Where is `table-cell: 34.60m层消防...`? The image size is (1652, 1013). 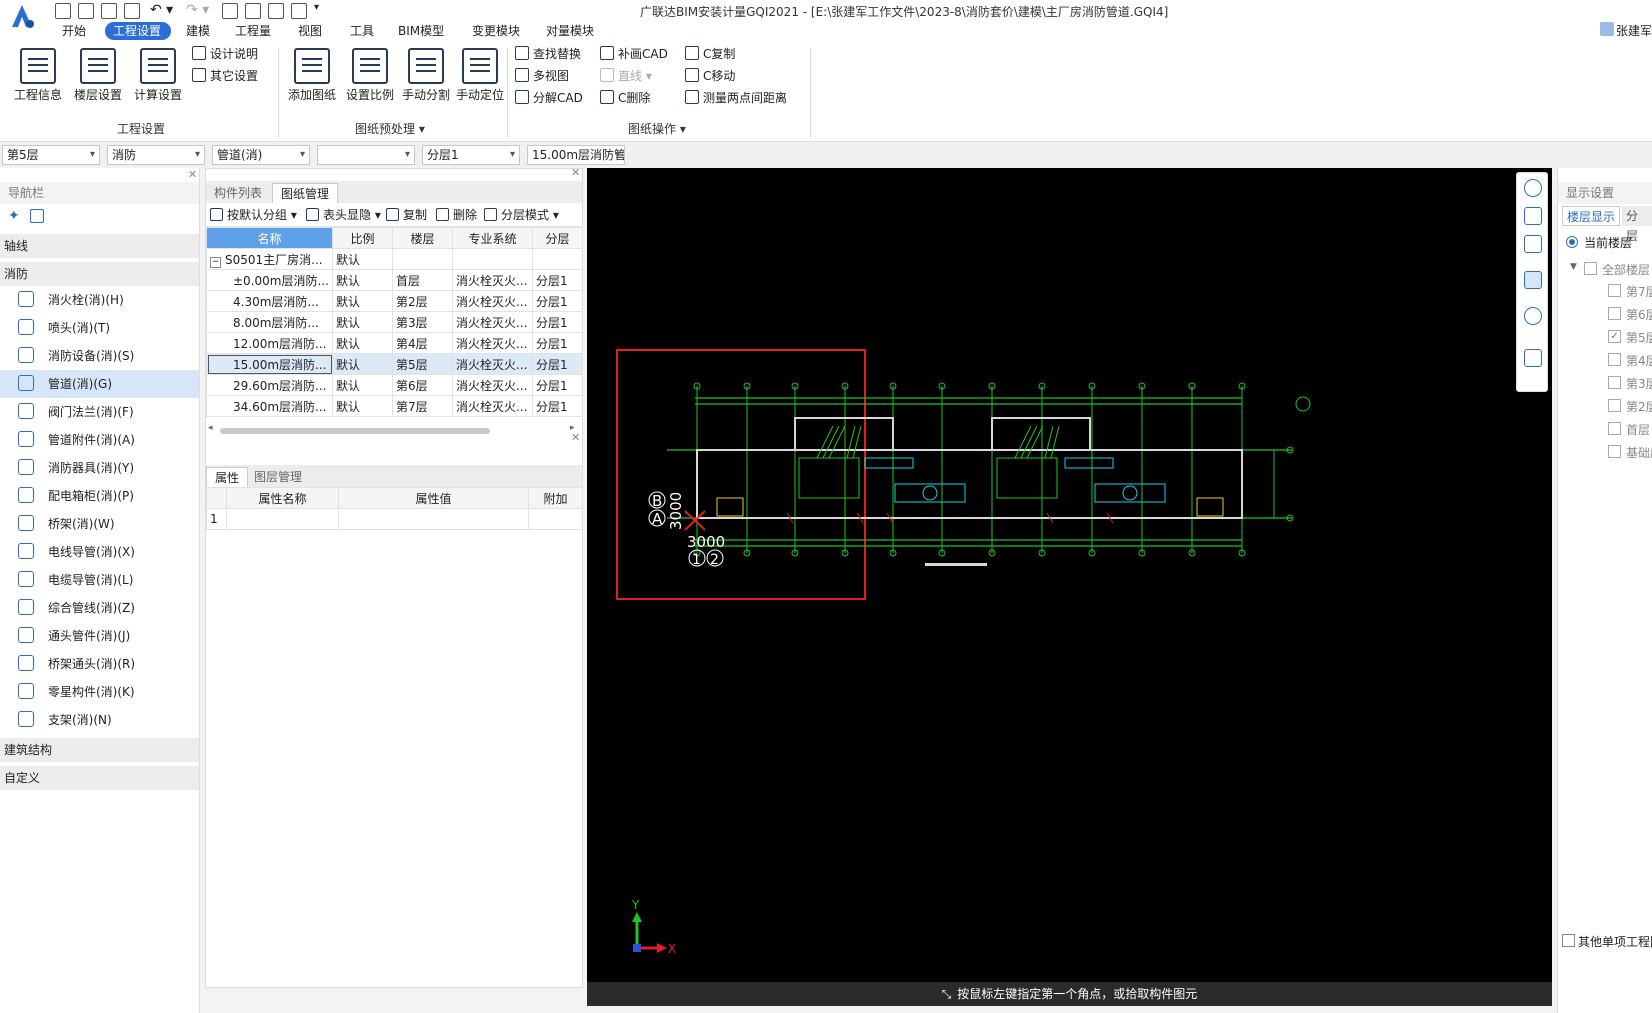 table-cell: 34.60m层消防... is located at coordinates (269, 406).